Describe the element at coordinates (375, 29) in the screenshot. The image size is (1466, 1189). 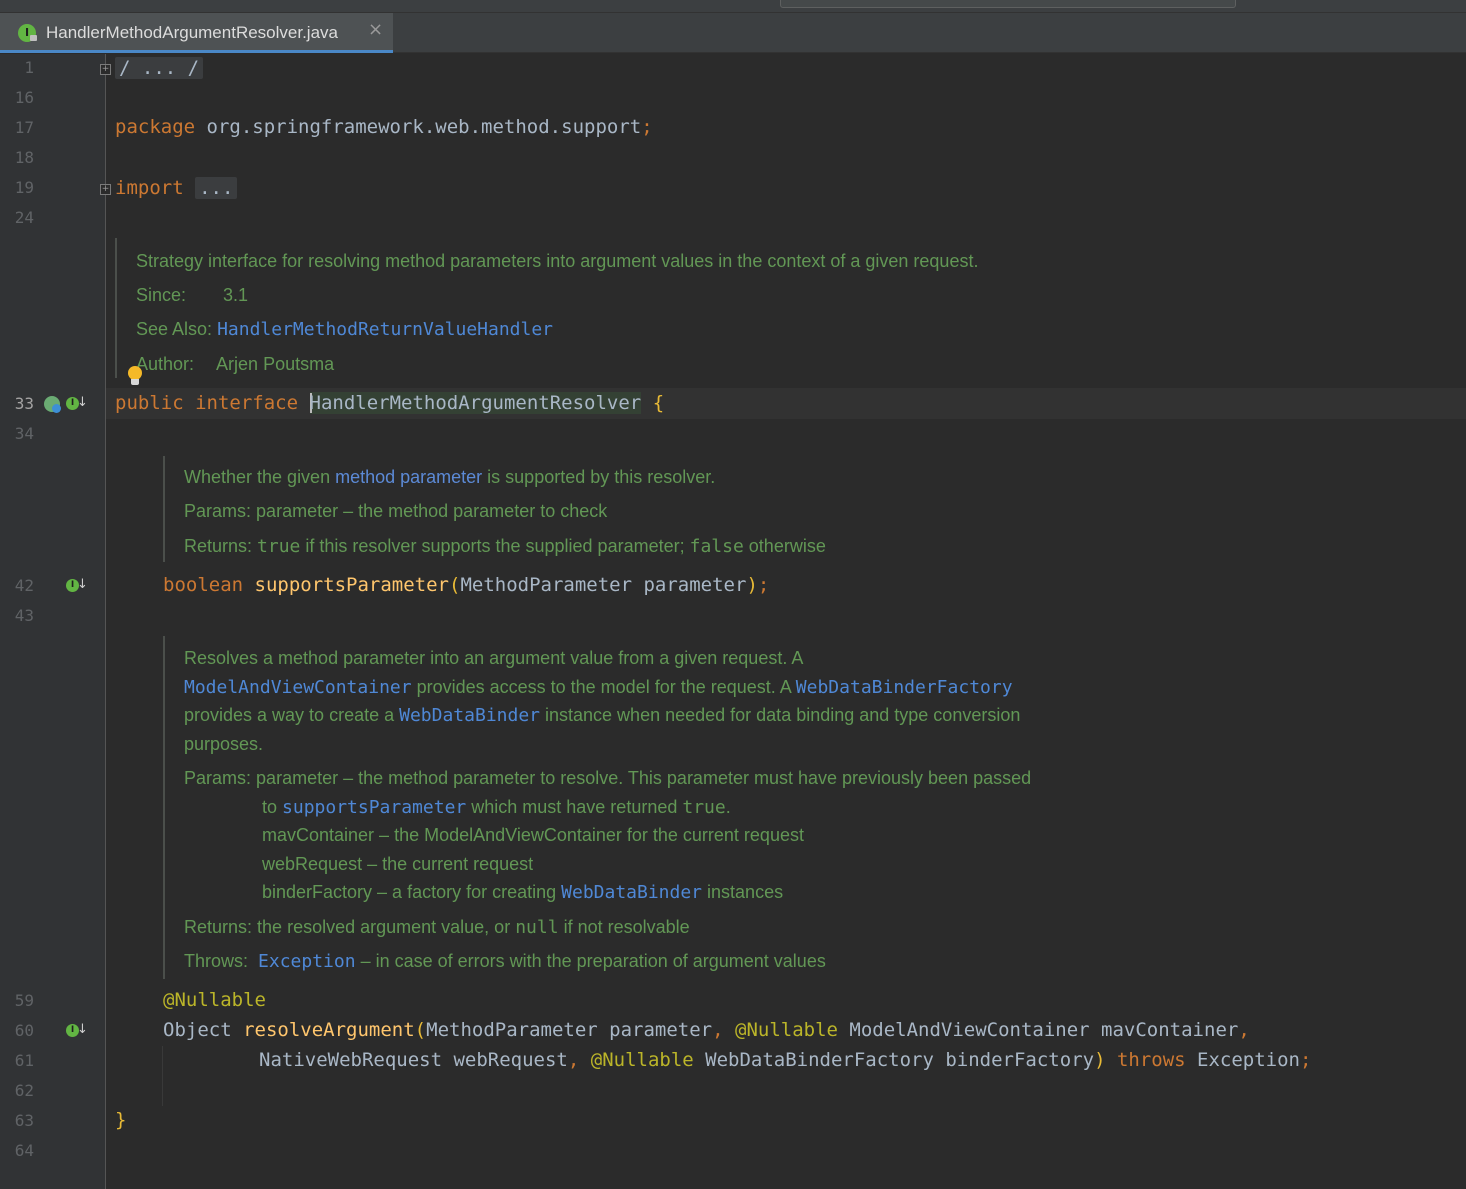
I see `close-icon: ×` at that location.